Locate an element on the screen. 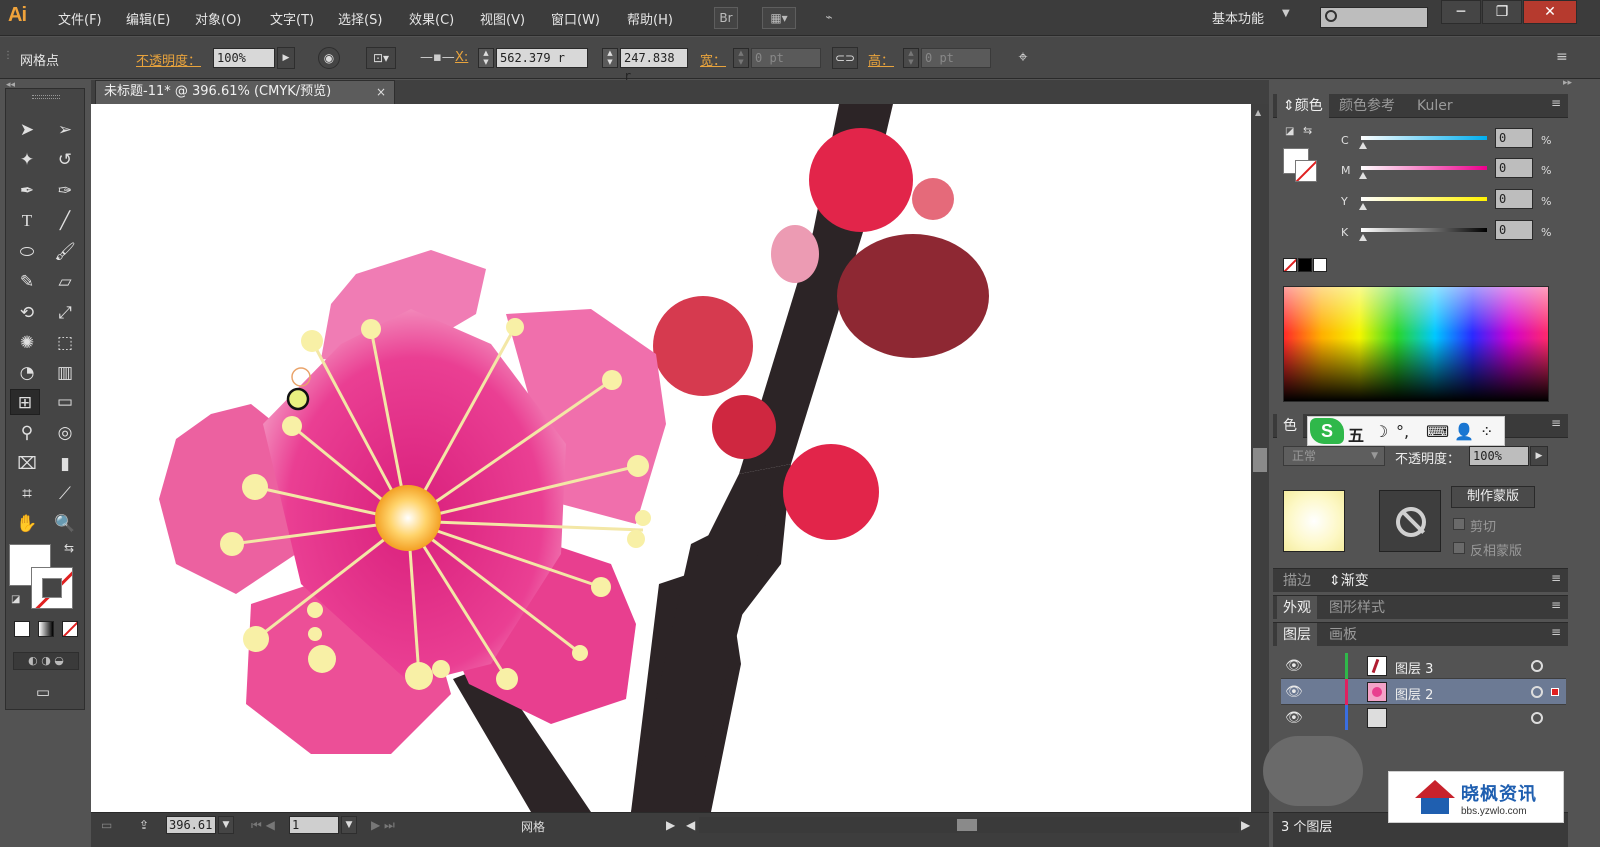  swap-colors-icon: ⇆ is located at coordinates (1307, 130).